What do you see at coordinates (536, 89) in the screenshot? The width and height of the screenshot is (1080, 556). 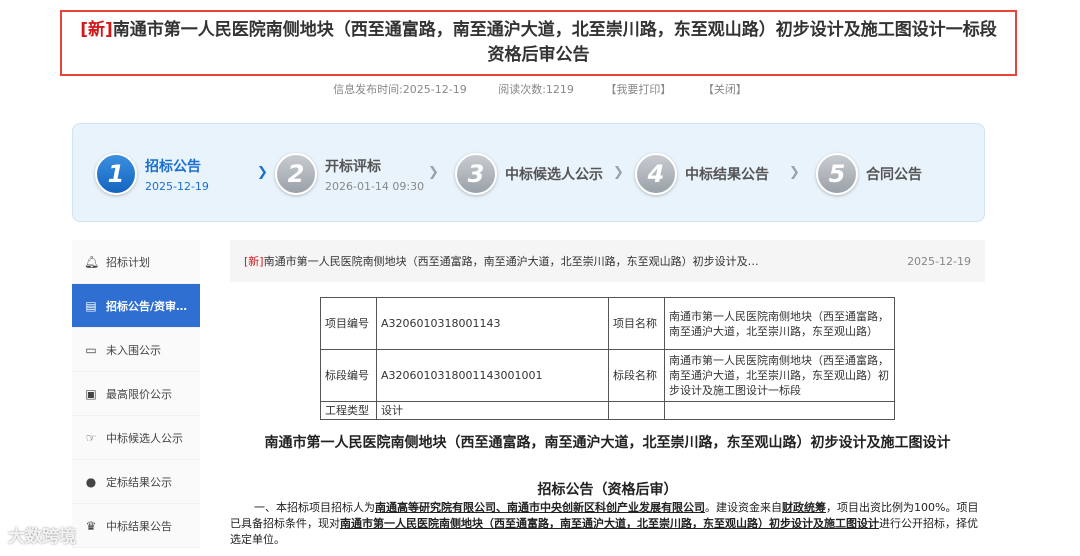 I see `view-count: 阅读次数:1219` at bounding box center [536, 89].